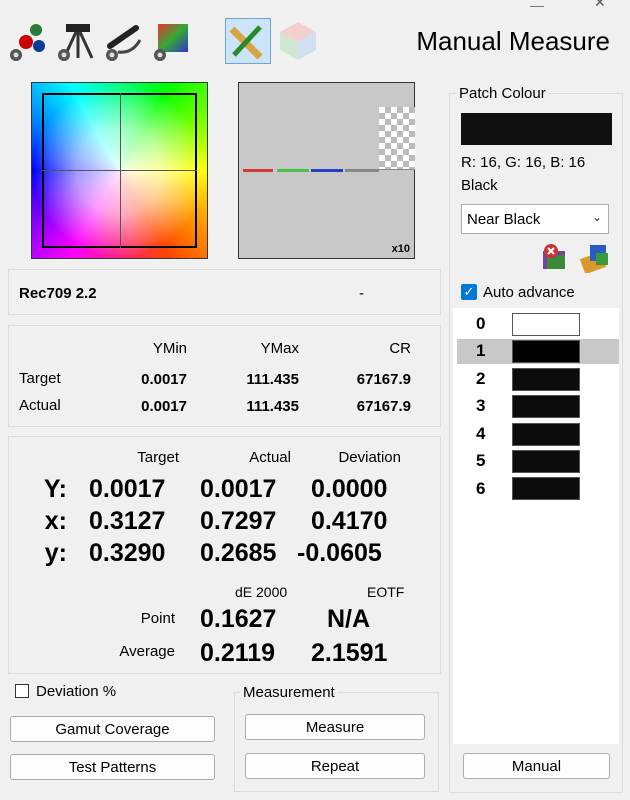 The image size is (630, 800). What do you see at coordinates (349, 619) in the screenshot?
I see `point-eotf: N/A` at bounding box center [349, 619].